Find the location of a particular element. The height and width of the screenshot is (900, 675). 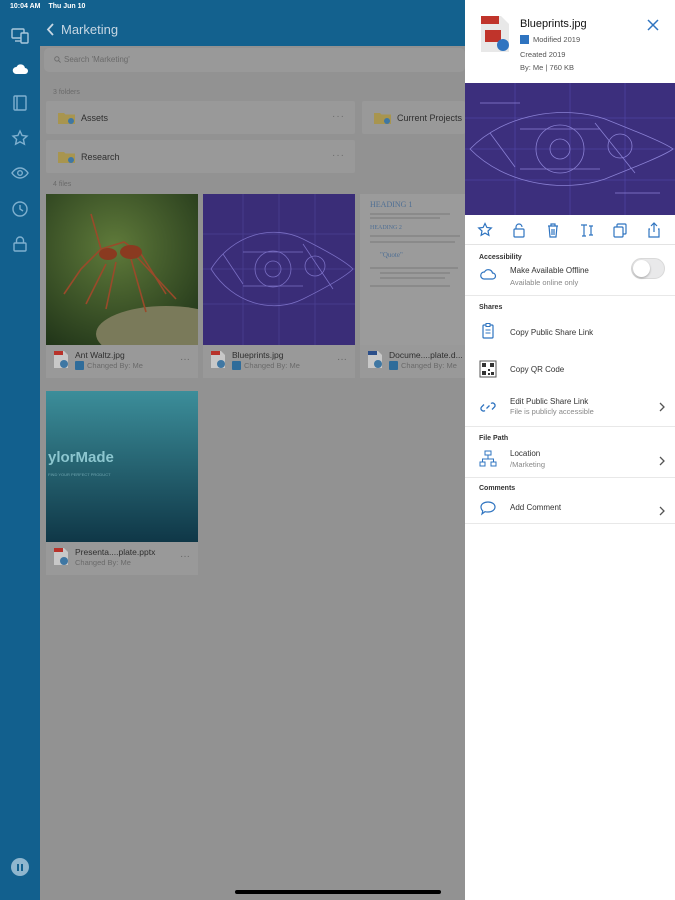

file-path-header: File Path is located at coordinates (494, 438).